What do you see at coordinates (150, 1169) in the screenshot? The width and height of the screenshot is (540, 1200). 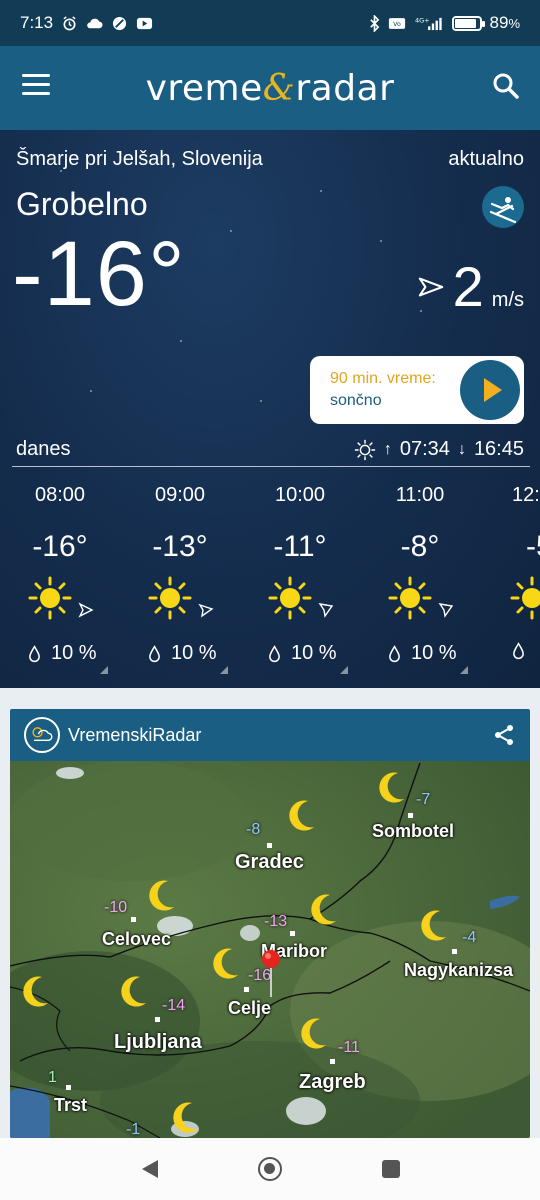 I see `back-icon` at bounding box center [150, 1169].